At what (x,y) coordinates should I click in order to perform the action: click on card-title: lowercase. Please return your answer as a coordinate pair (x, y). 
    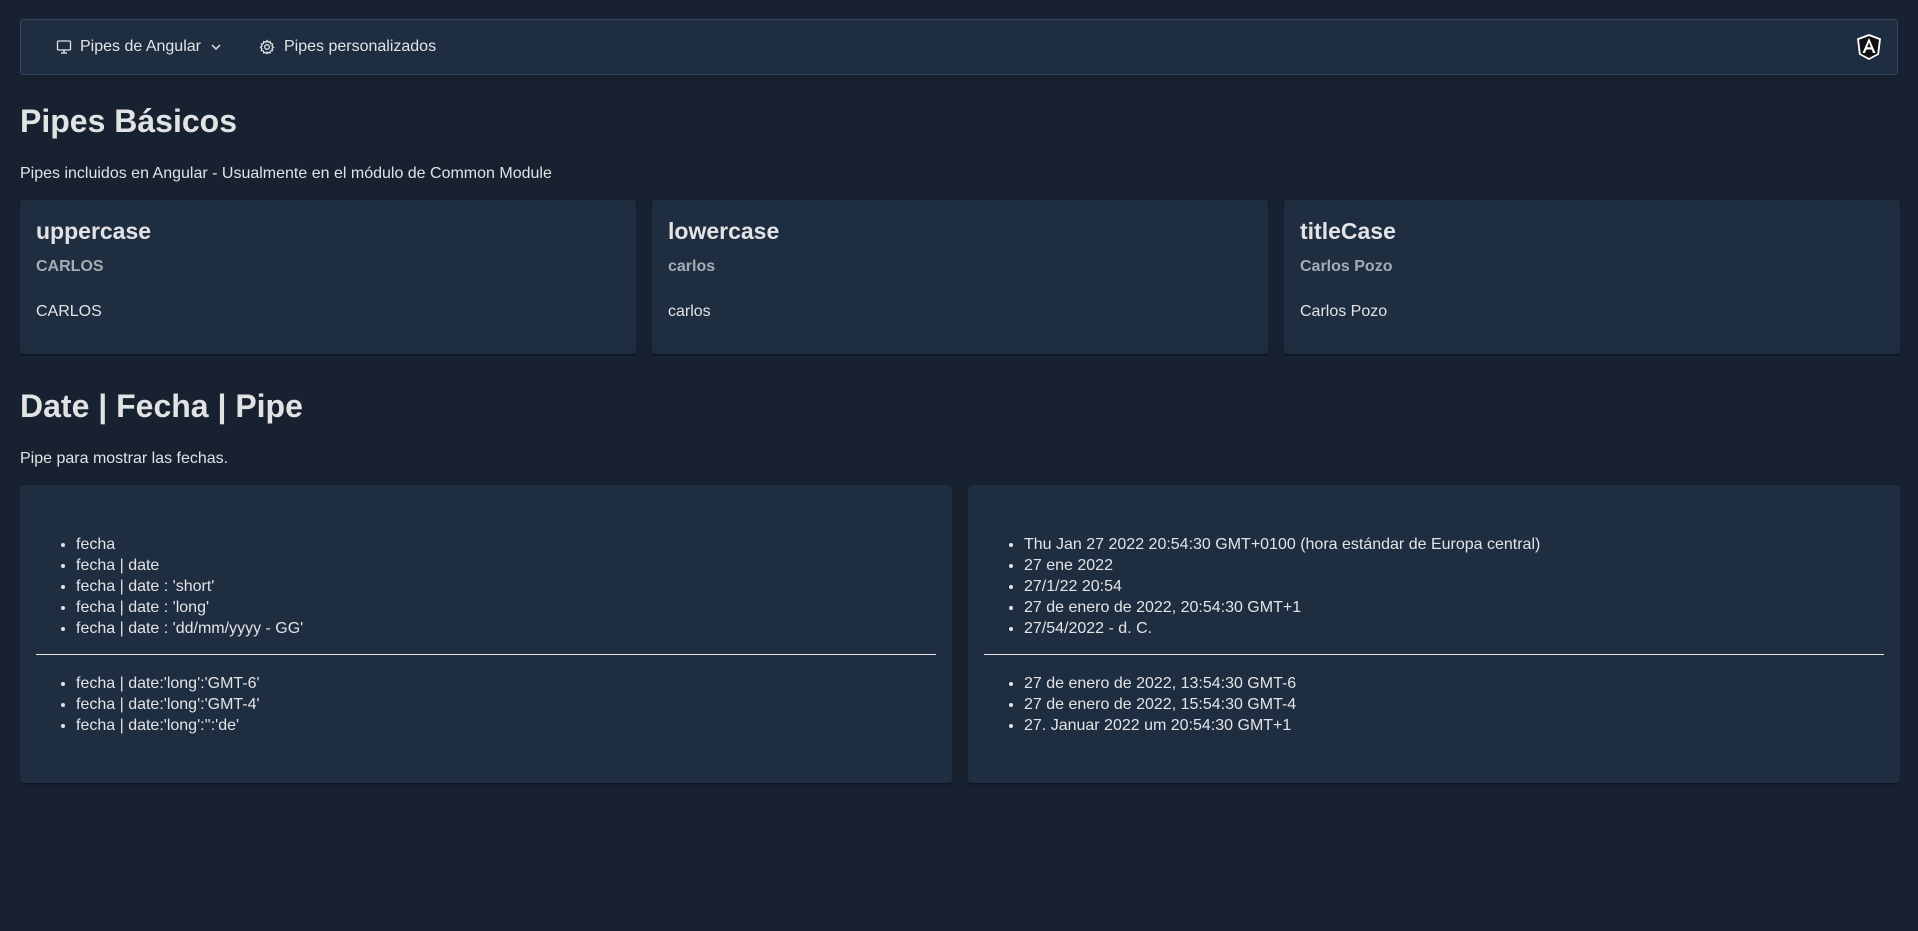
    Looking at the image, I should click on (724, 231).